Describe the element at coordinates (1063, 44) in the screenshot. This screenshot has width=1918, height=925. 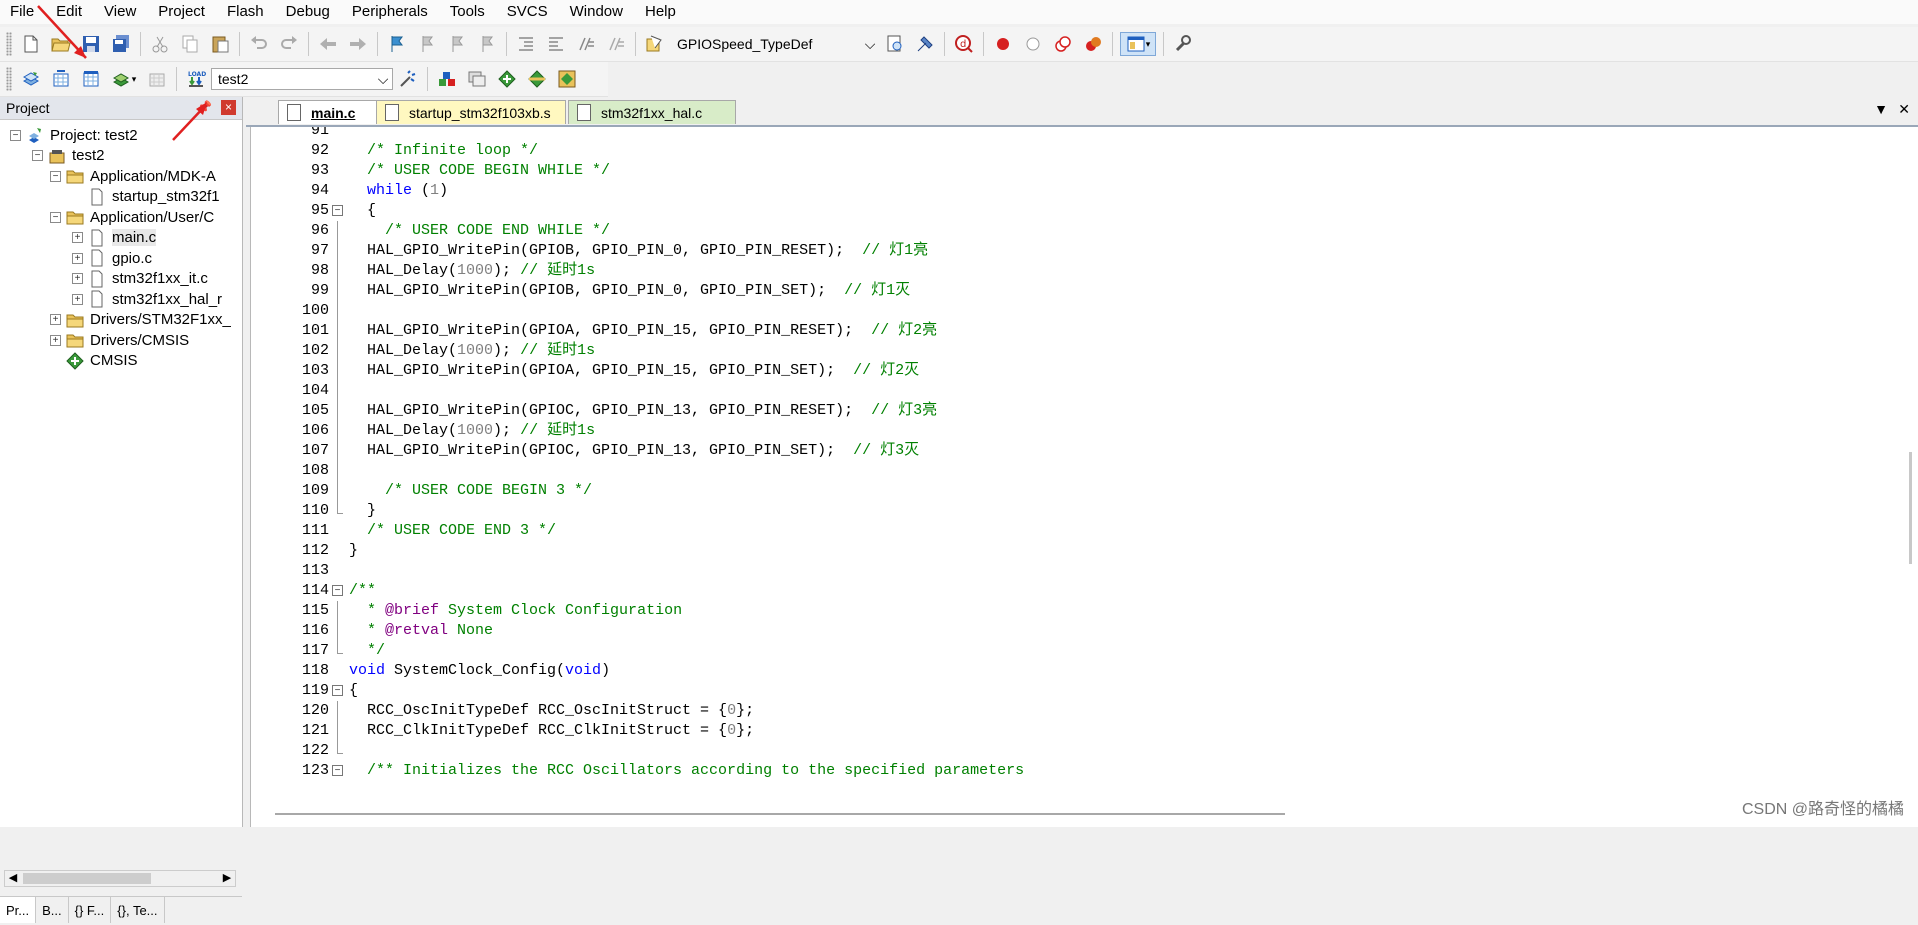
I see `disable-all-breakpoints-icon` at that location.